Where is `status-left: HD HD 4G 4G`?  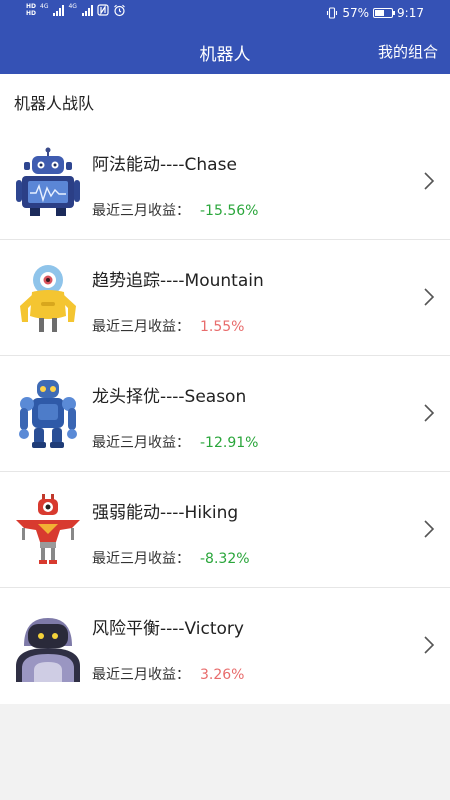 status-left: HD HD 4G 4G is located at coordinates (76, 10).